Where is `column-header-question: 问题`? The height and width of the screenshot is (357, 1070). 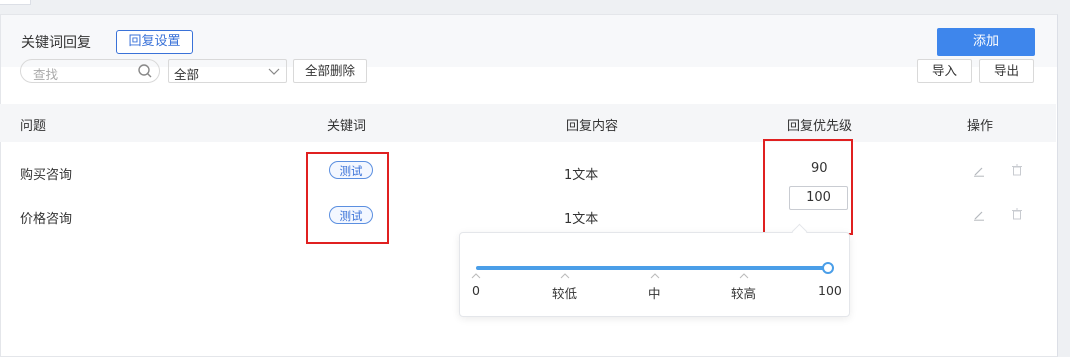
column-header-question: 问题 is located at coordinates (33, 126).